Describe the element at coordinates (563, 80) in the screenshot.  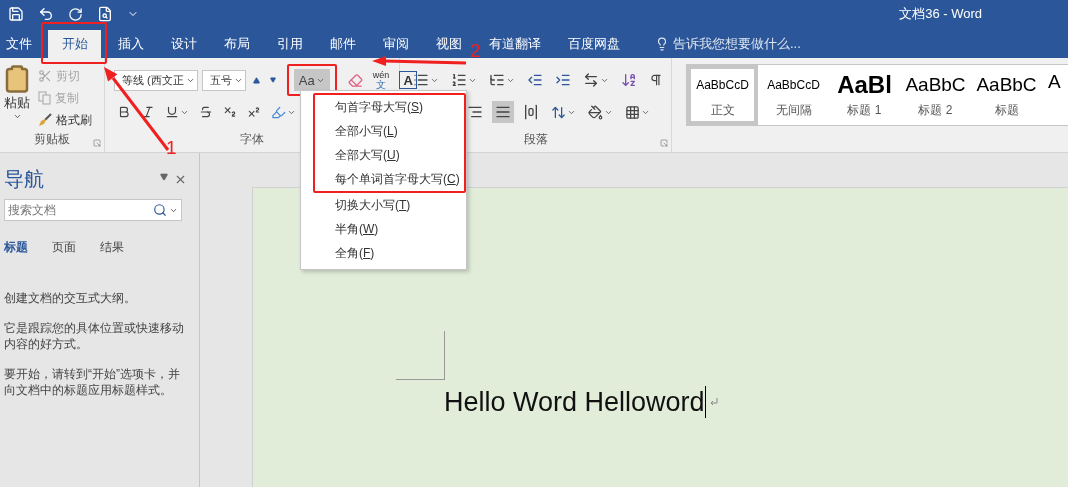
I see `indent-icon` at that location.